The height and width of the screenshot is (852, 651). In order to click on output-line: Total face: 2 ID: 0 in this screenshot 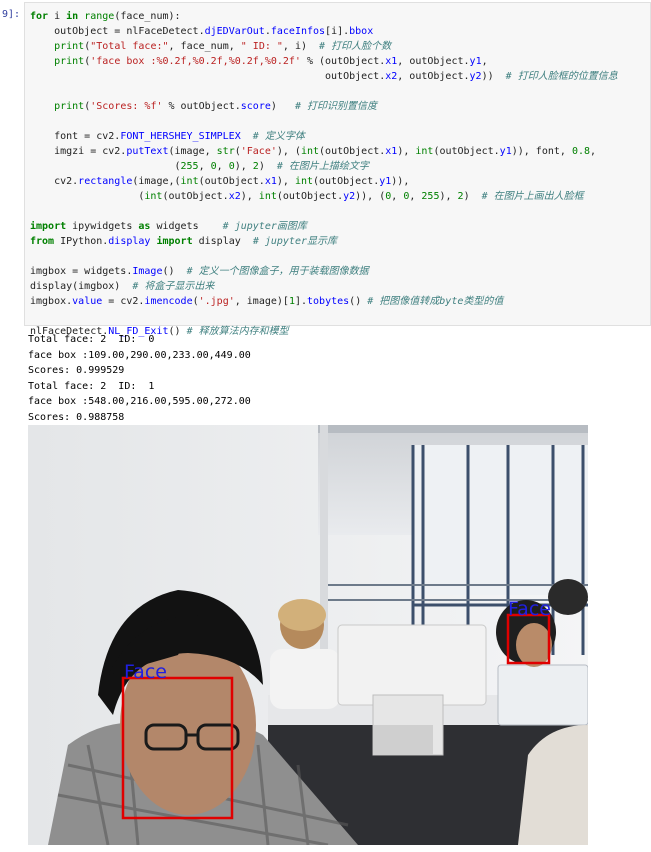, I will do `click(91, 339)`.